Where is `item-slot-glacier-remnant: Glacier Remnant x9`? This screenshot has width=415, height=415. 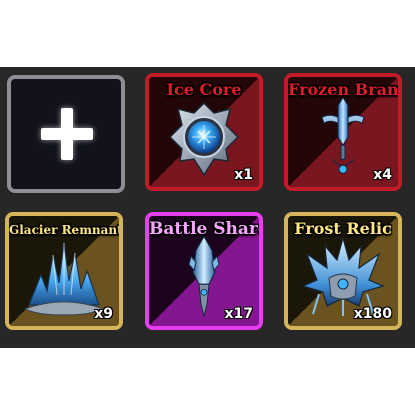
item-slot-glacier-remnant: Glacier Remnant x9 is located at coordinates (64, 271).